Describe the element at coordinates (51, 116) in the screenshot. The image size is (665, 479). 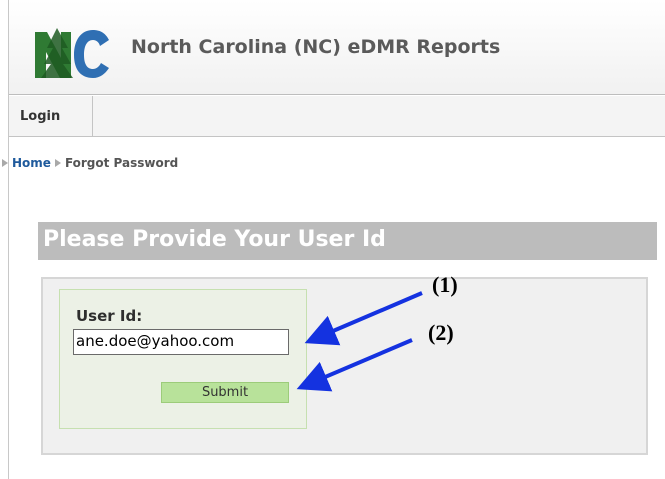
I see `nav-login-tab: Login` at that location.